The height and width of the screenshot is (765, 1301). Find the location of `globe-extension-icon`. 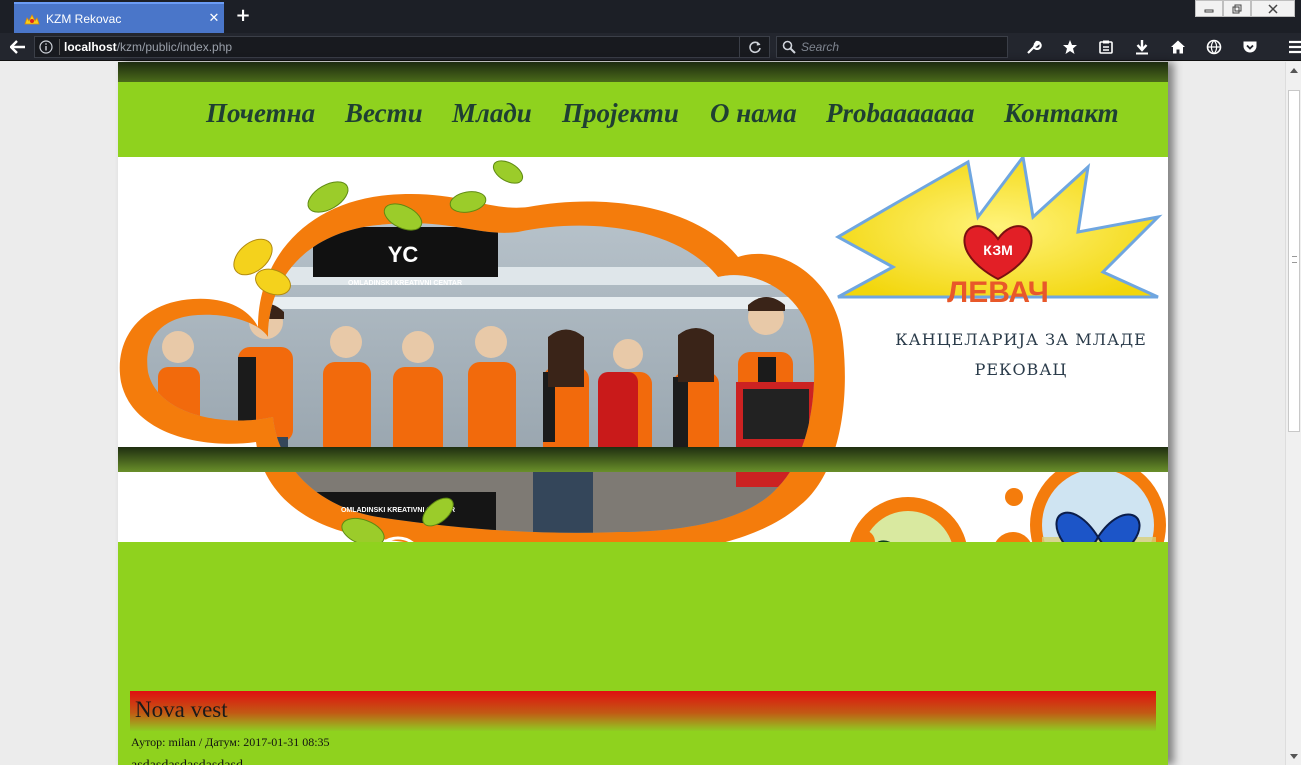

globe-extension-icon is located at coordinates (1214, 47).